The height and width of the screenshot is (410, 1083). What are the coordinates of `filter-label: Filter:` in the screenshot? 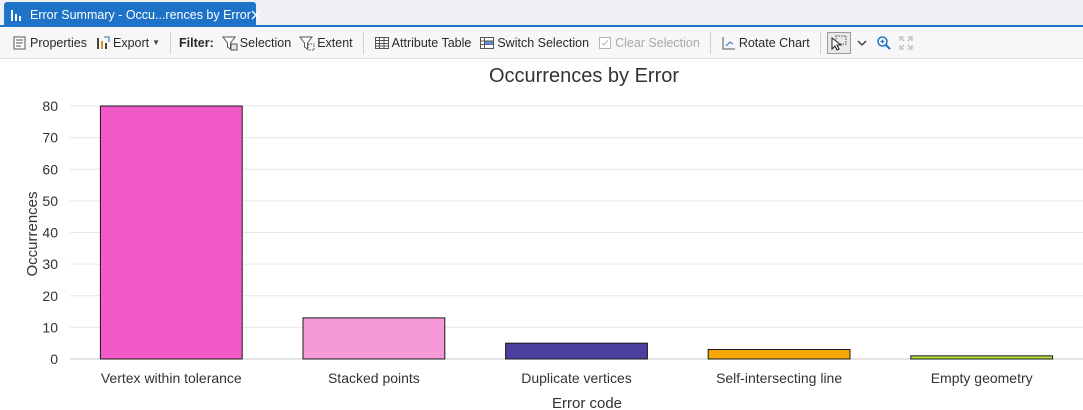 It's located at (196, 42).